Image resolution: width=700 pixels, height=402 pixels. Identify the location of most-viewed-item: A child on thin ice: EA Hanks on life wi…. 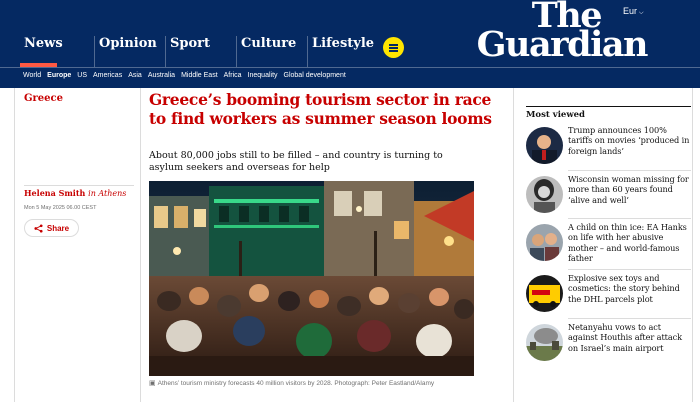
(608, 243).